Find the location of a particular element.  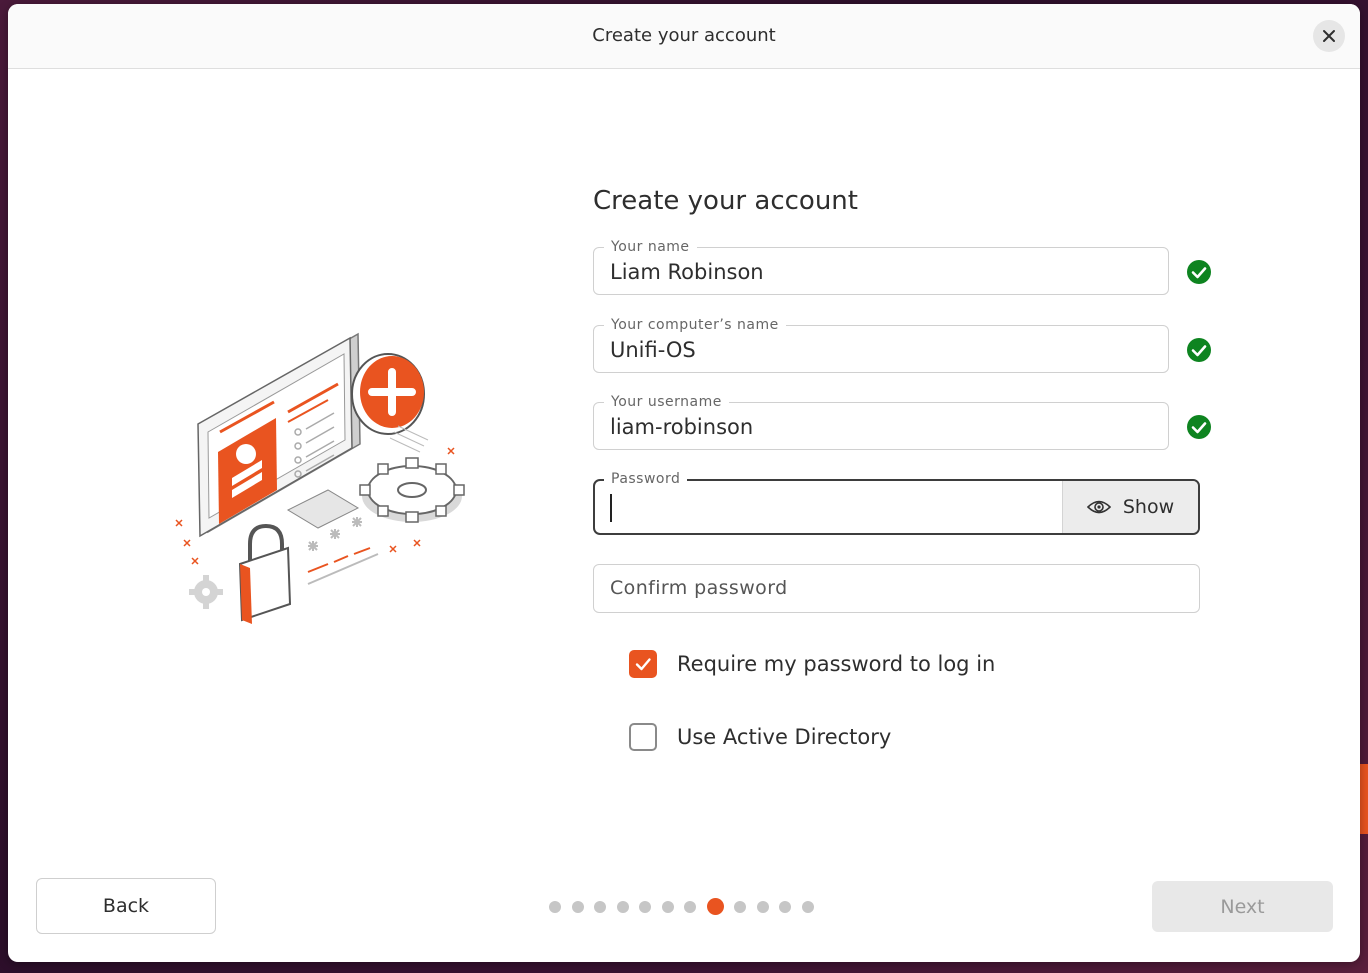

text-caret is located at coordinates (611, 508).